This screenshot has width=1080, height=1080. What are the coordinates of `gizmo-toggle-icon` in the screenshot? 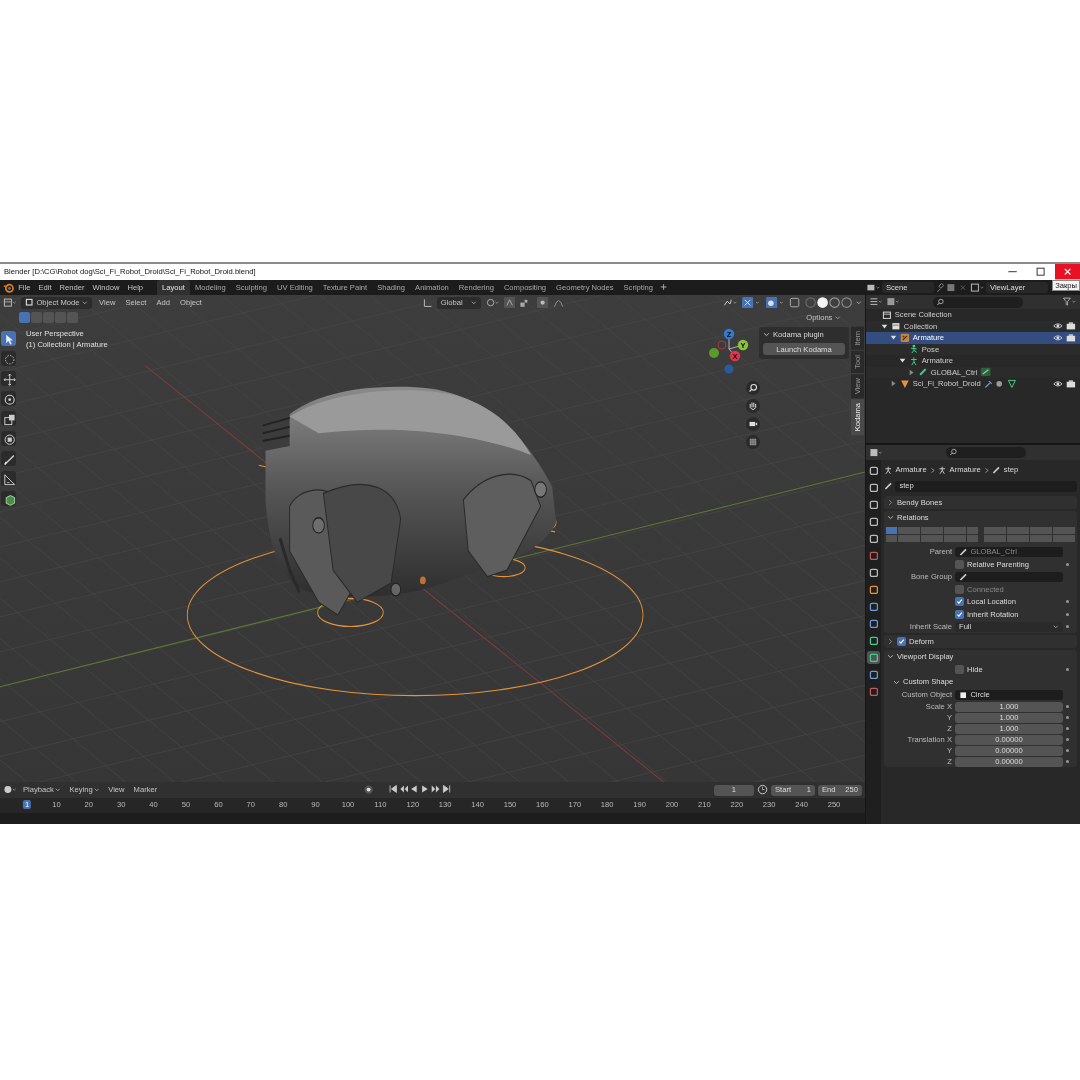 It's located at (752, 302).